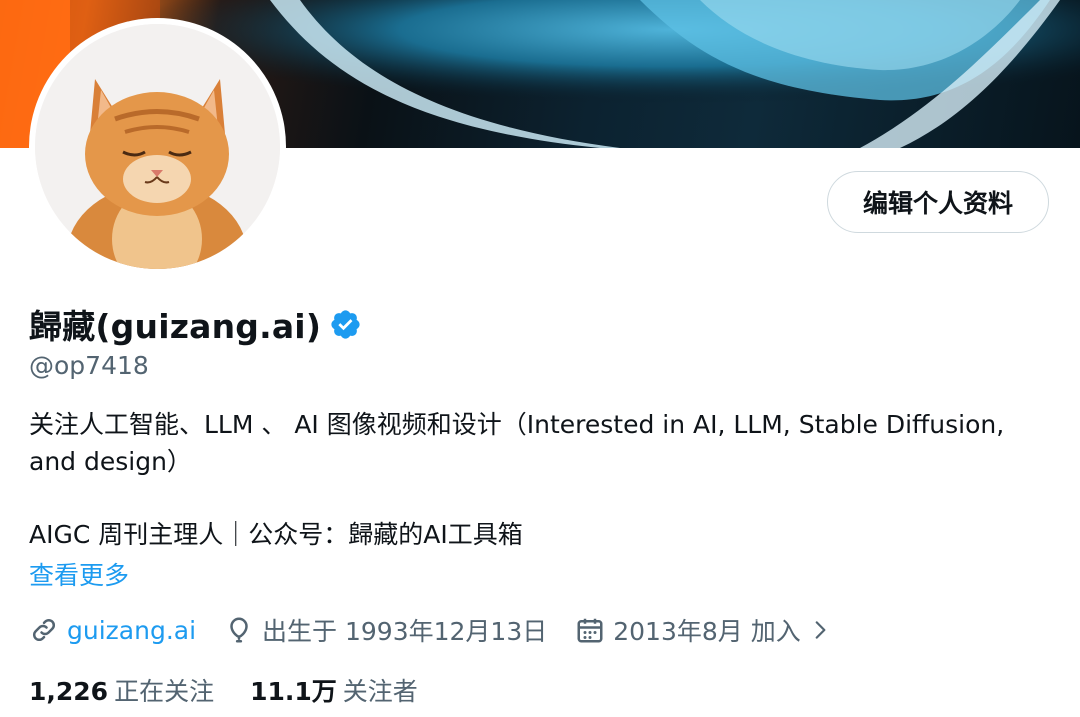  What do you see at coordinates (241, 690) in the screenshot?
I see `profile-stats-row: 1,226 正在关注 11.1万 关注者` at bounding box center [241, 690].